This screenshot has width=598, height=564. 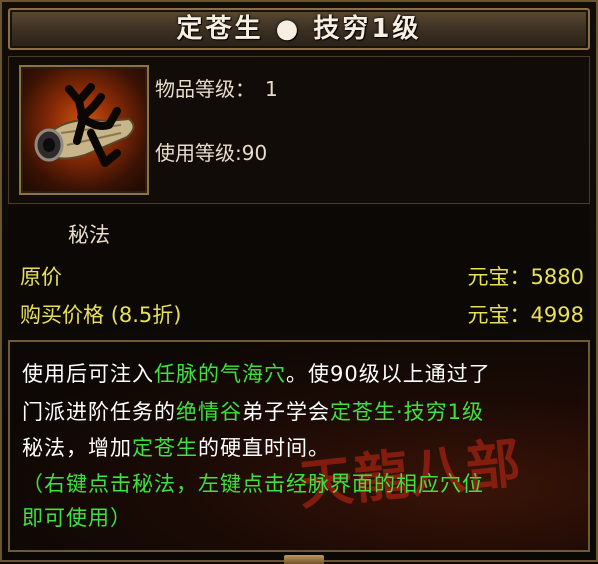 I want to click on desc-seg-highlight: 任脉的气海穴, so click(x=220, y=374).